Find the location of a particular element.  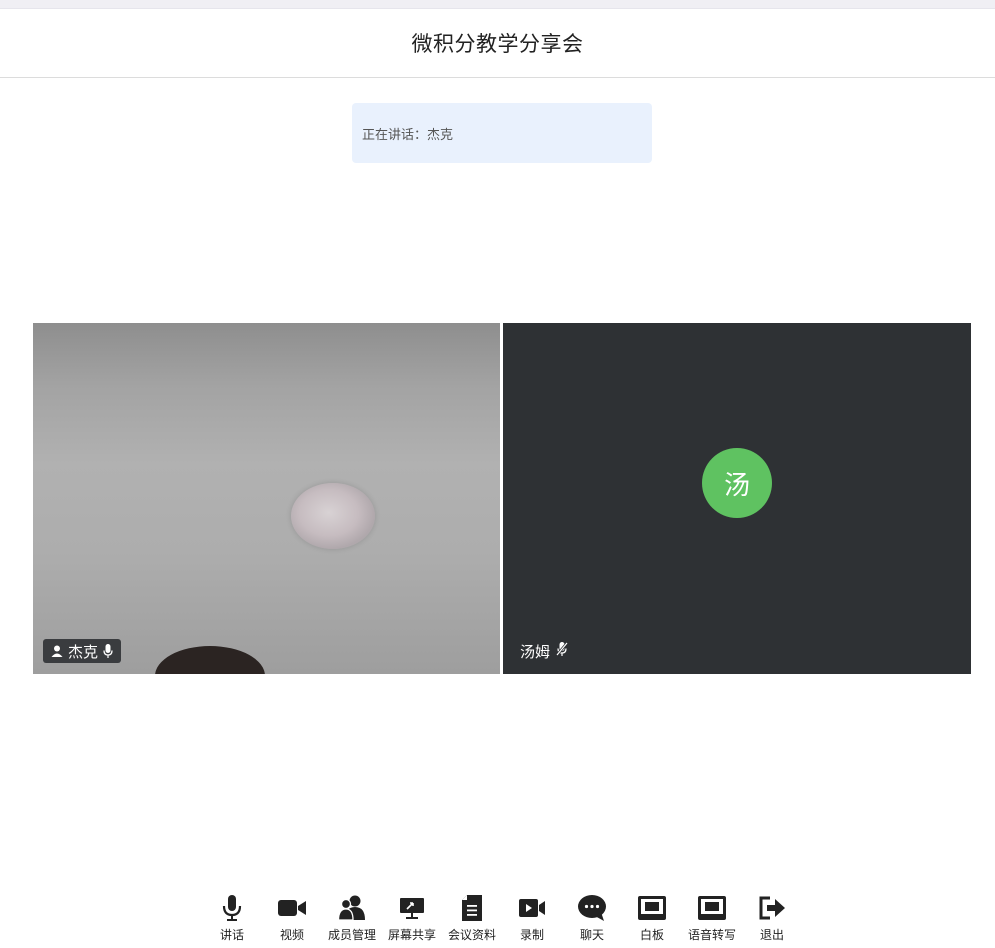

avatar-initial: 汤 is located at coordinates (736, 485).